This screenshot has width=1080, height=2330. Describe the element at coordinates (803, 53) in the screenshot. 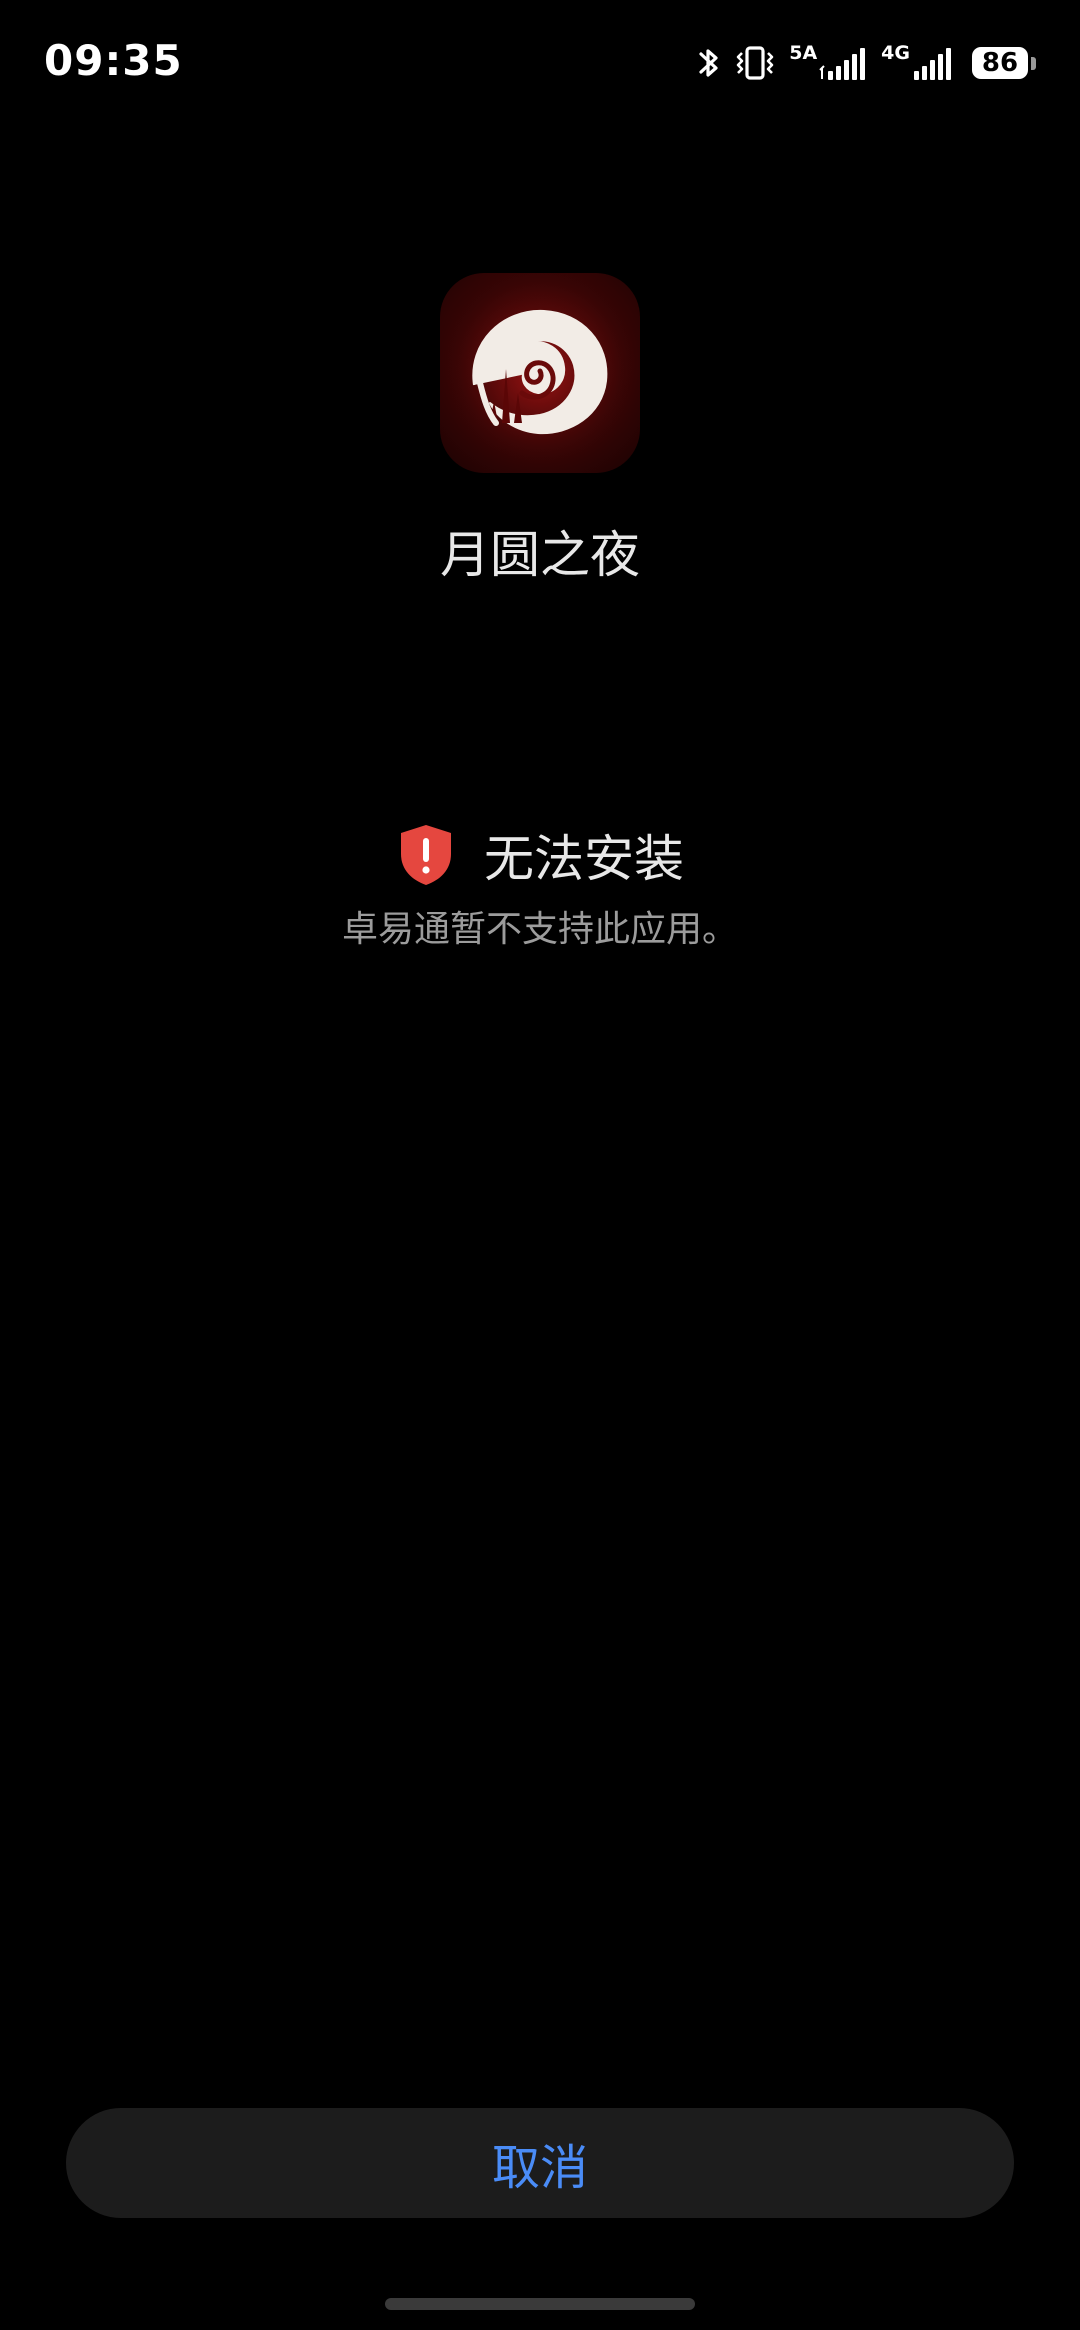

I see `sim1-network-label: 5A` at that location.